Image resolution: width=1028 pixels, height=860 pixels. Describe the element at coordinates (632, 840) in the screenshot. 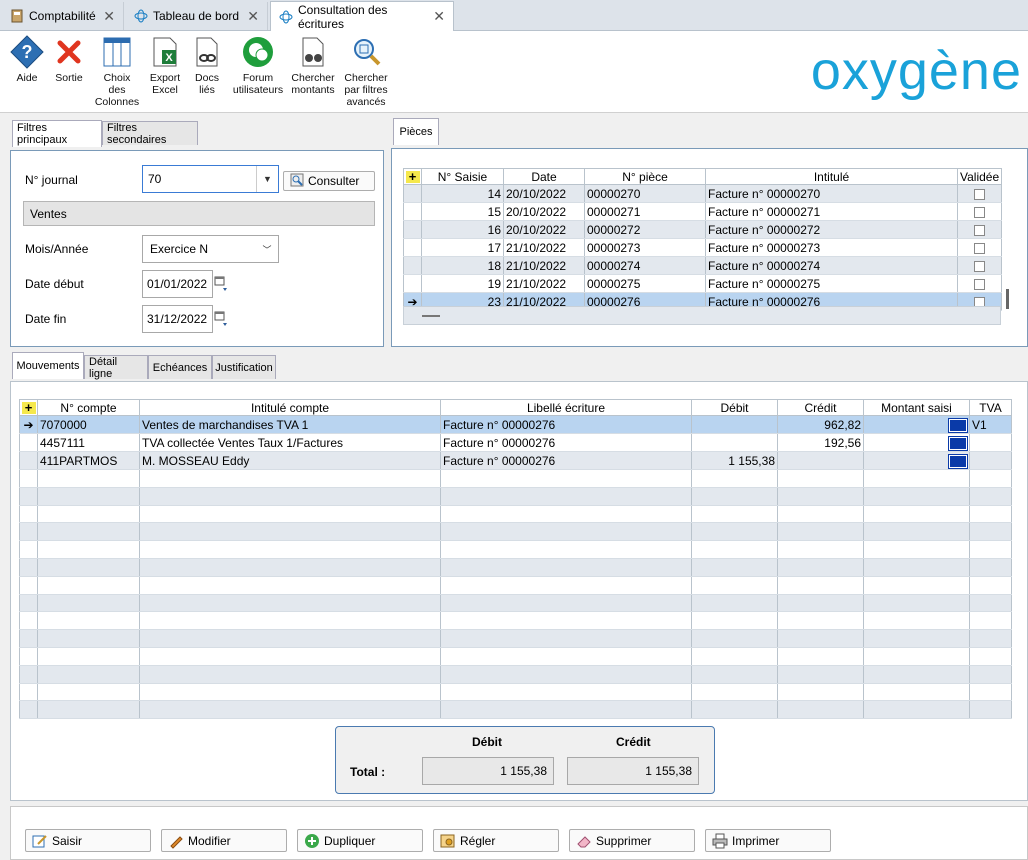

I see `supprimer-button: Supprimer` at that location.